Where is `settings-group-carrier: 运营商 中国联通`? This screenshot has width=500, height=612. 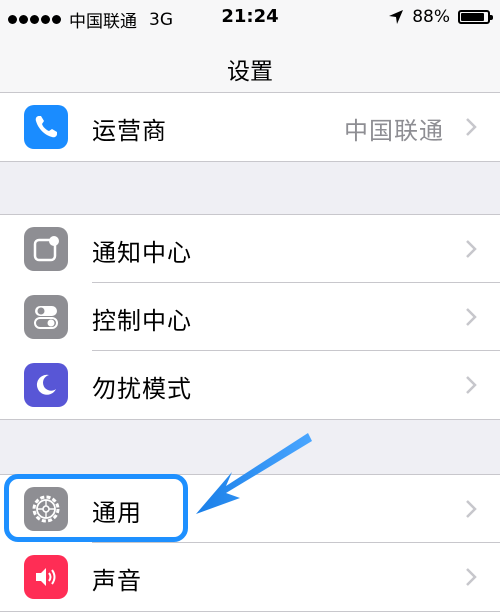
settings-group-carrier: 运营商 中国联通 is located at coordinates (250, 127).